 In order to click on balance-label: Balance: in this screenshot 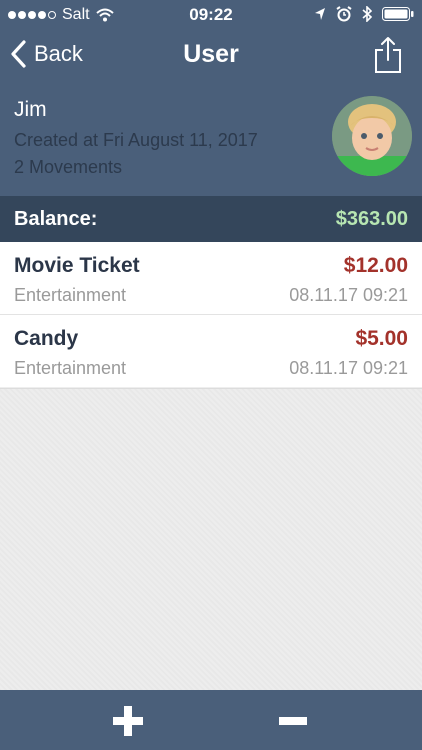, I will do `click(56, 219)`.